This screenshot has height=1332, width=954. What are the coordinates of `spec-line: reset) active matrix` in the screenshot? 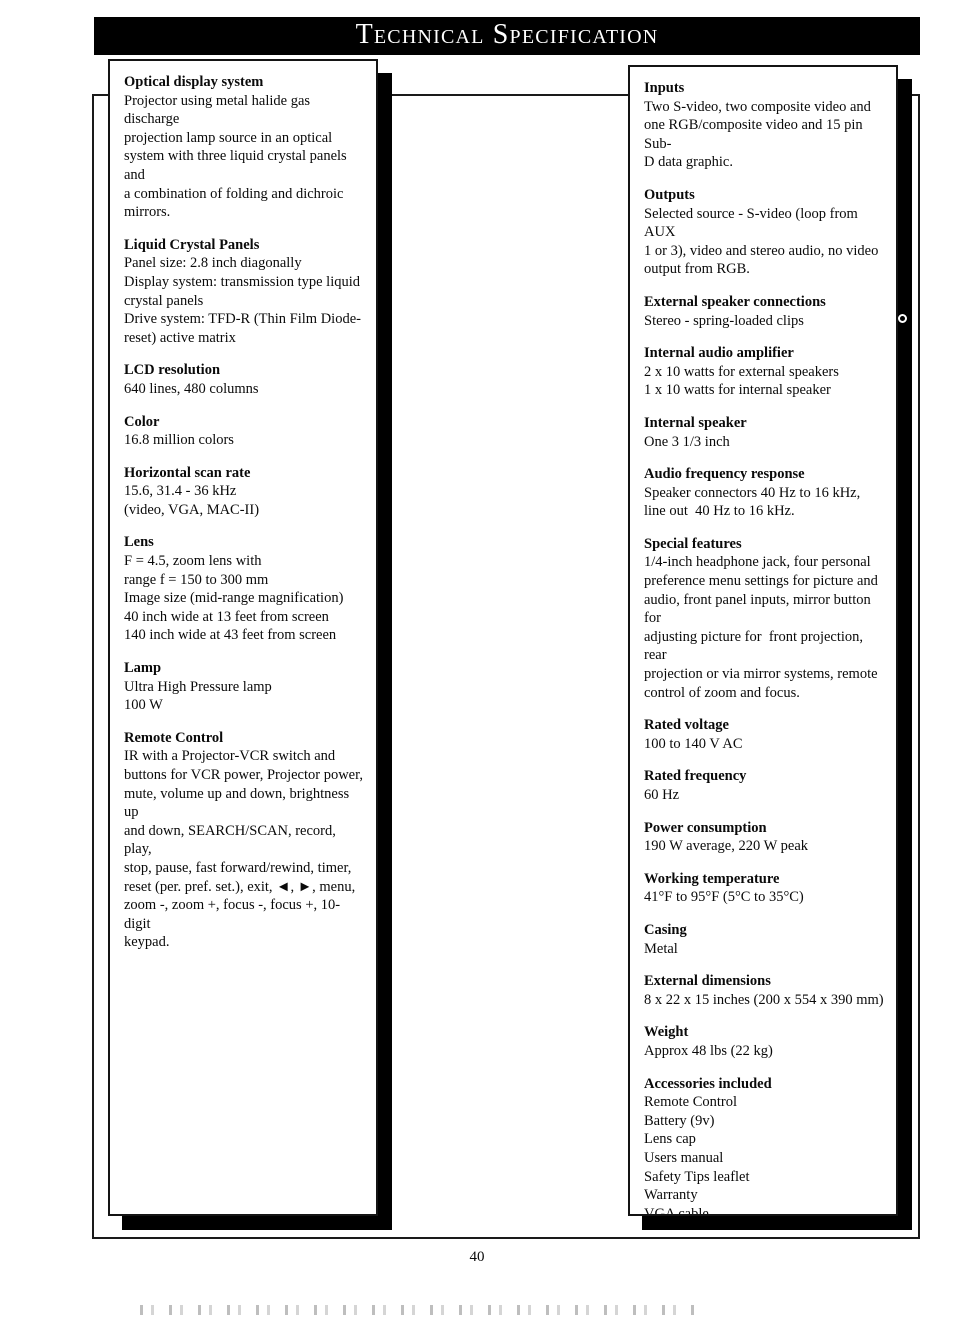 It's located at (180, 337).